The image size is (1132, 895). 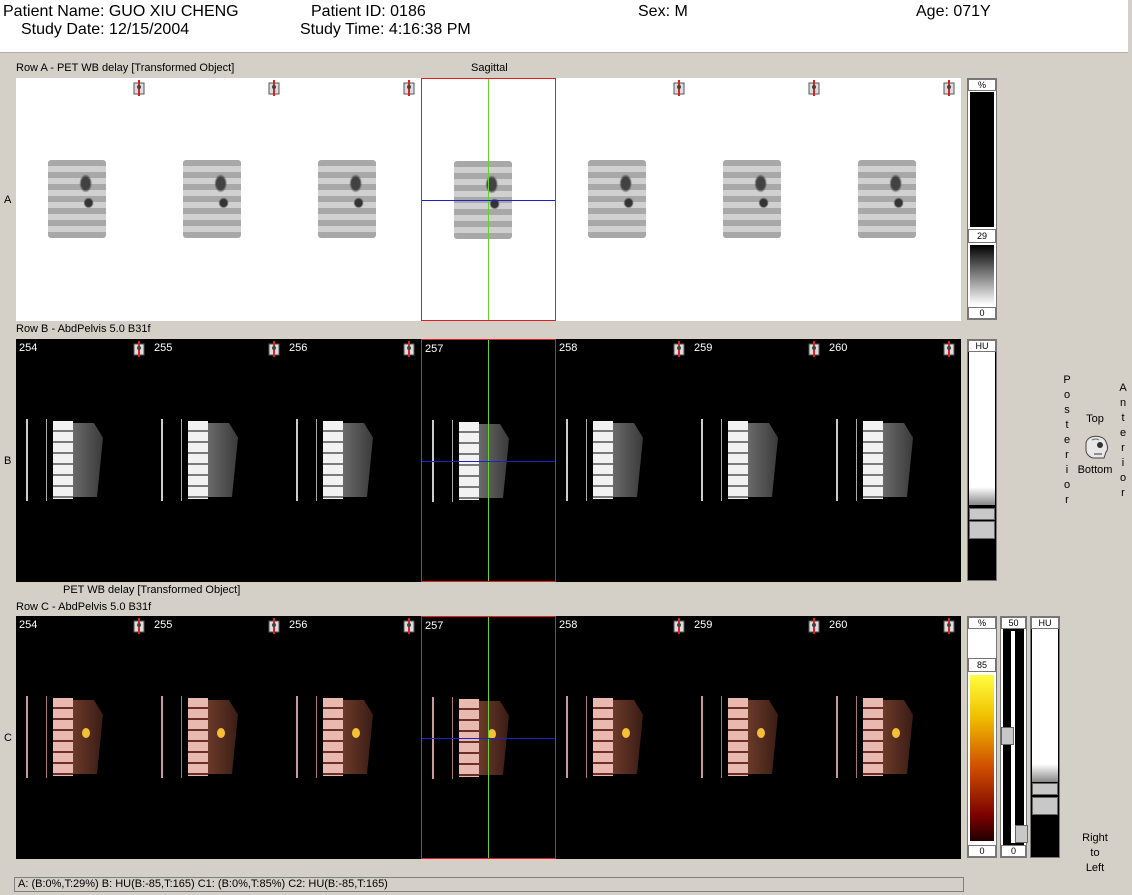 What do you see at coordinates (982, 851) in the screenshot?
I see `row-c-pet-min: 0` at bounding box center [982, 851].